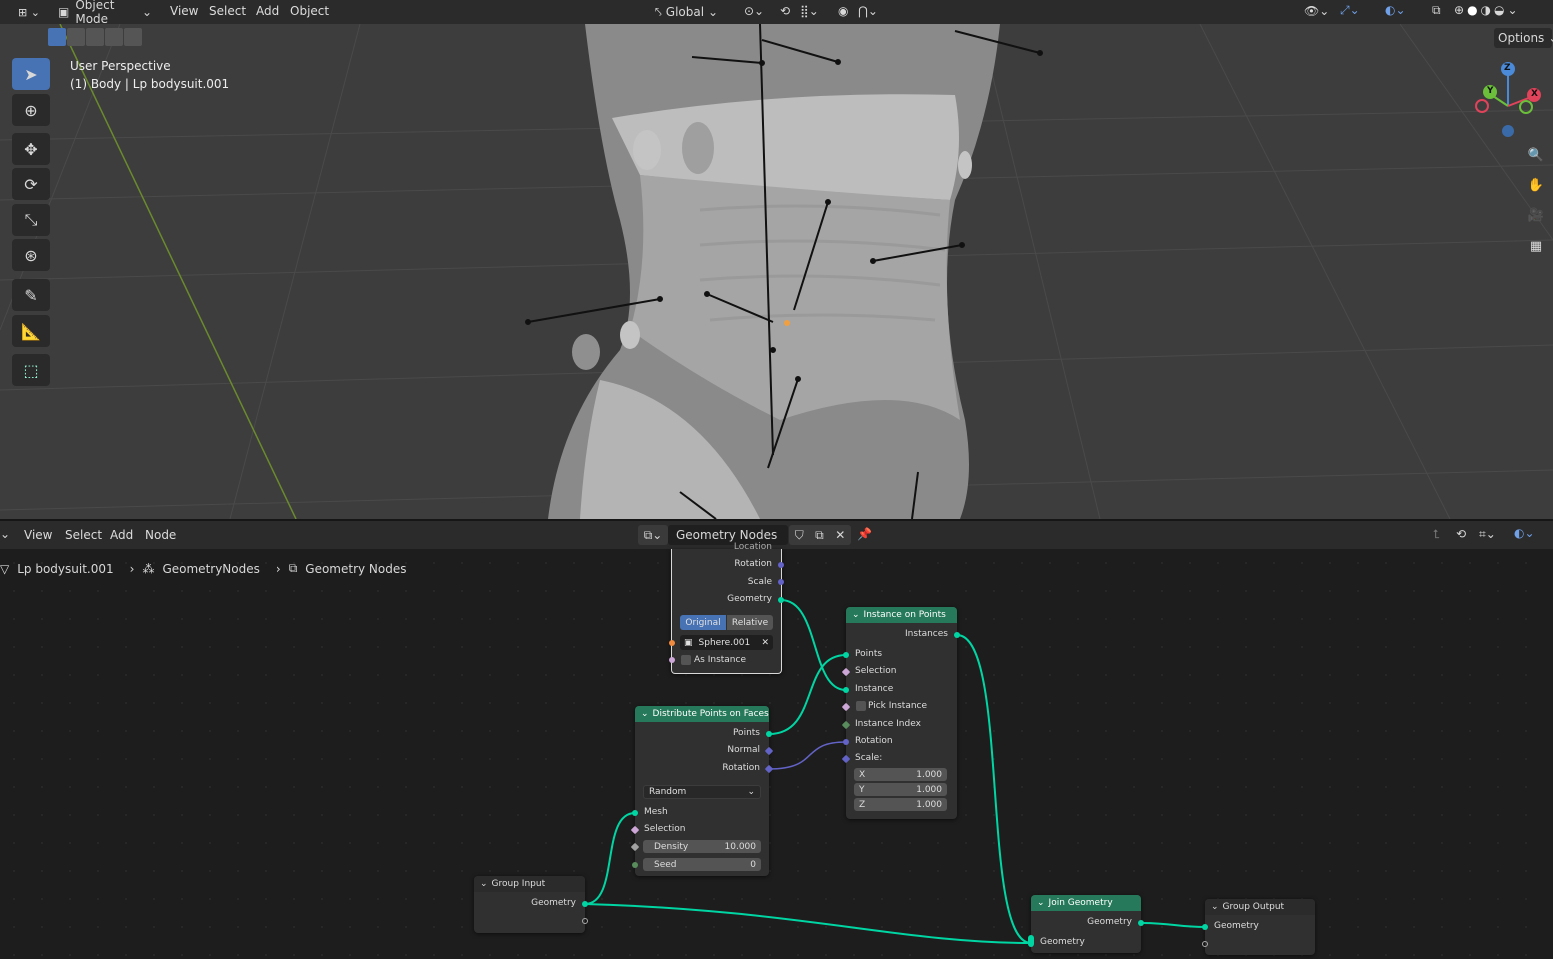 The image size is (1553, 959). What do you see at coordinates (901, 615) in the screenshot?
I see `instance-on-points-header: ⌄ Instance on Points` at bounding box center [901, 615].